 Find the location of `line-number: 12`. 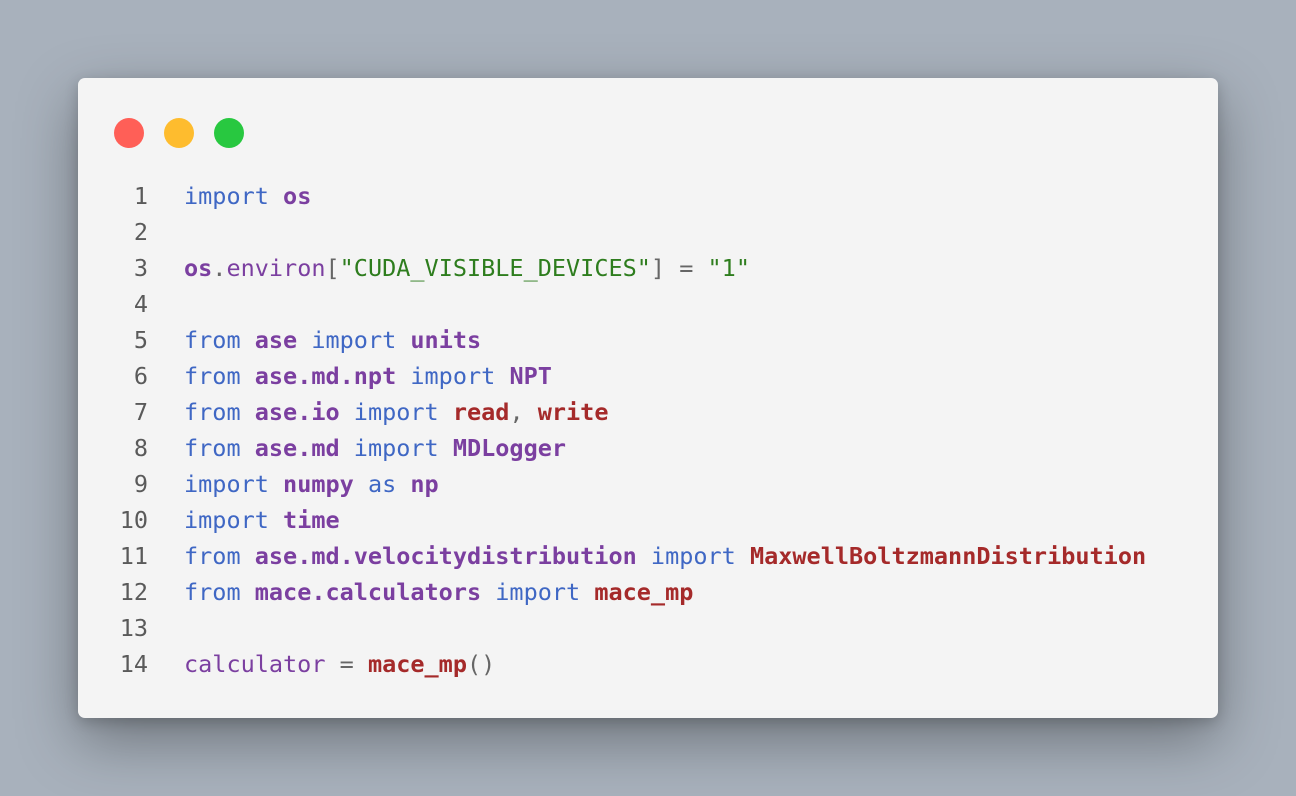

line-number: 12 is located at coordinates (133, 592).